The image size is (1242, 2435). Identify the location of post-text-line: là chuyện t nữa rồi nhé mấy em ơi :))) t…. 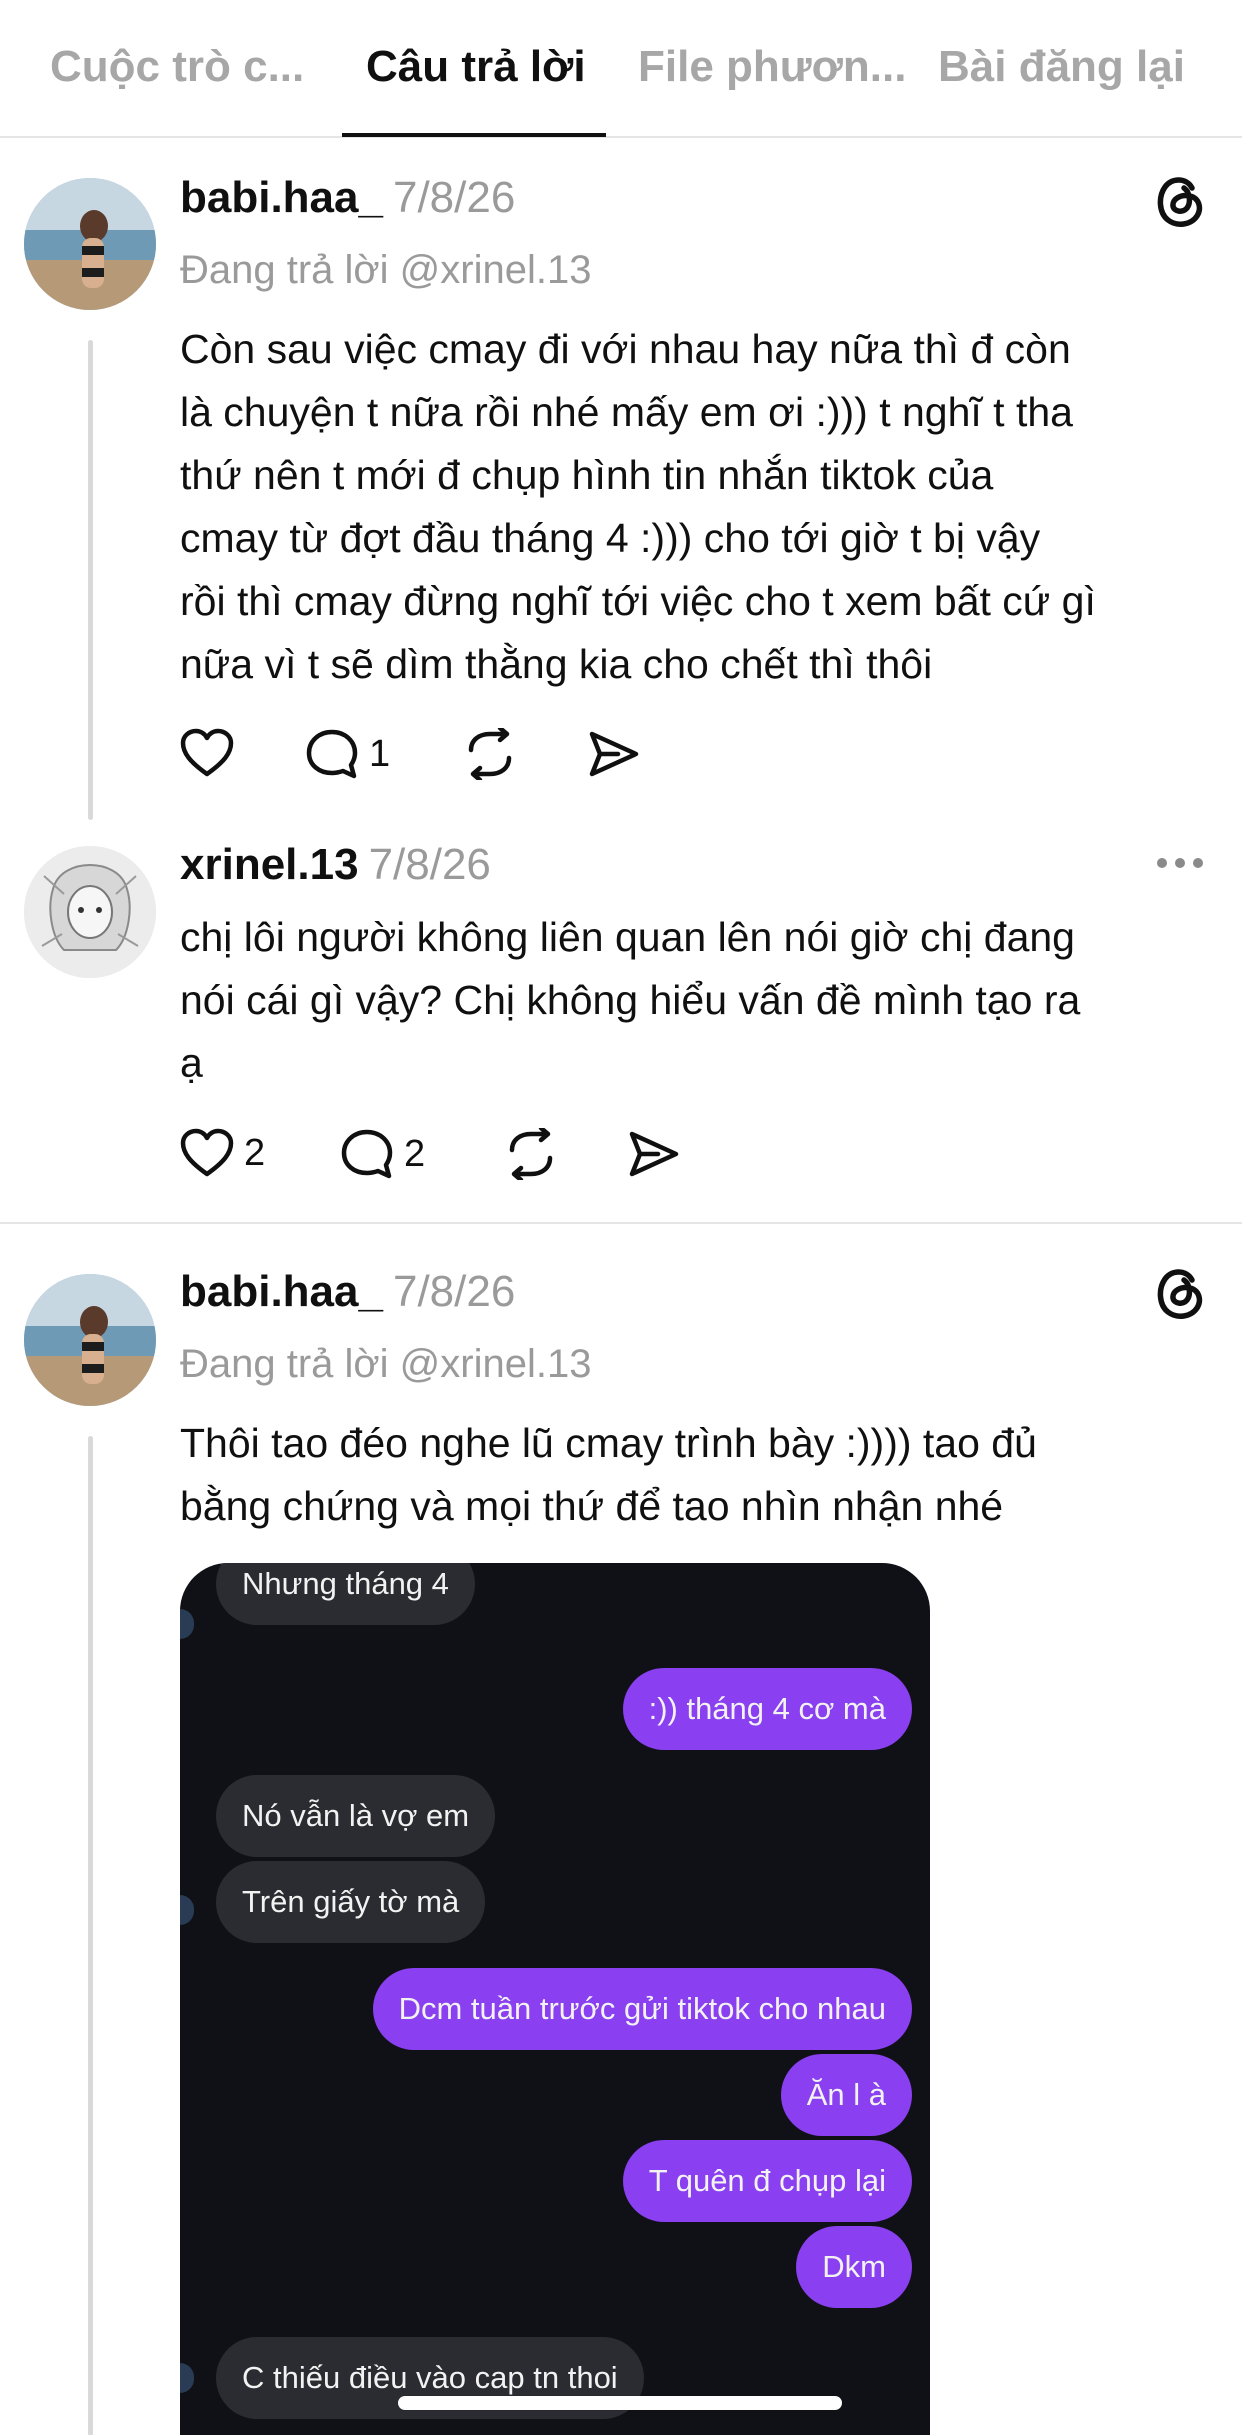
(626, 412).